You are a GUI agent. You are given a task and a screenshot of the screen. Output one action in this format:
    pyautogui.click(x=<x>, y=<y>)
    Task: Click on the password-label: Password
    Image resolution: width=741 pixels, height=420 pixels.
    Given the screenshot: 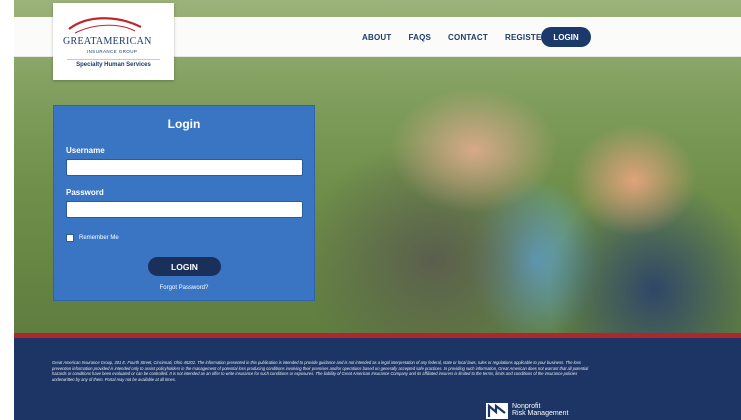 What is the action you would take?
    pyautogui.click(x=85, y=192)
    